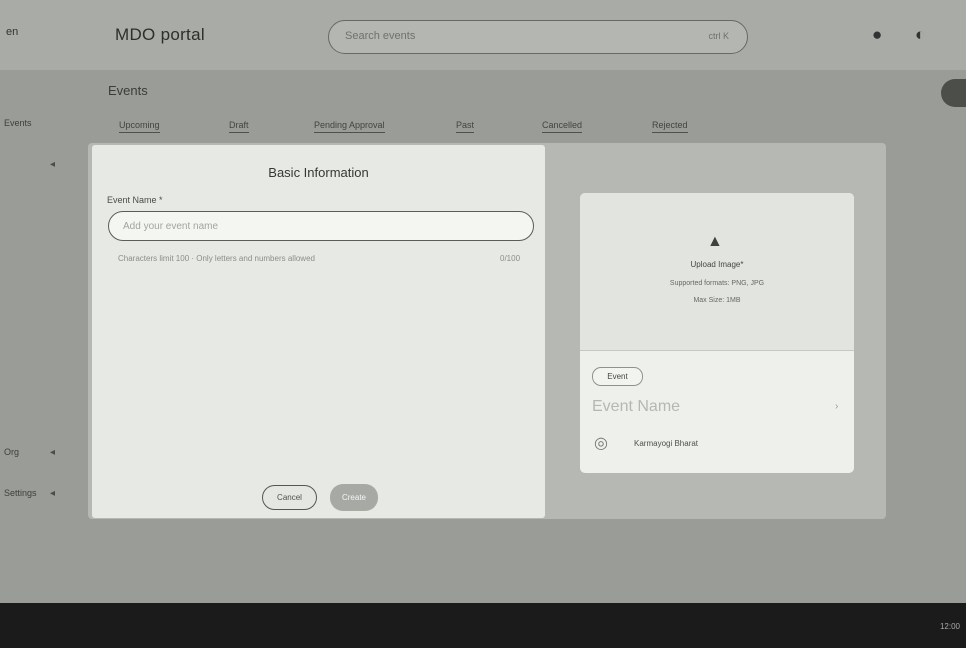  Describe the element at coordinates (562, 126) in the screenshot. I see `tab-cancelled: Cancelled` at that location.